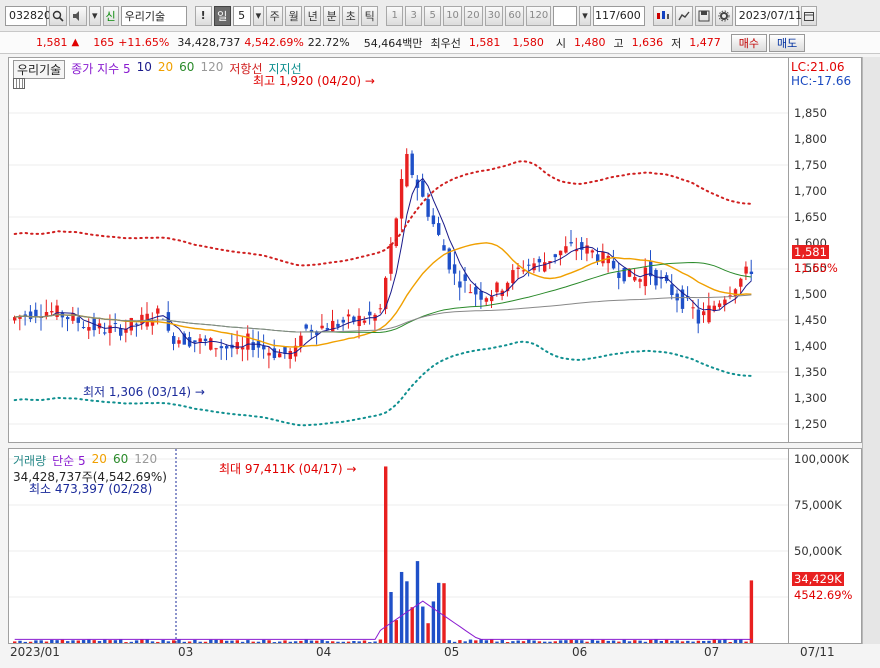 Image resolution: width=880 pixels, height=668 pixels. Describe the element at coordinates (494, 15) in the screenshot. I see `interval-30-button: 30` at that location.